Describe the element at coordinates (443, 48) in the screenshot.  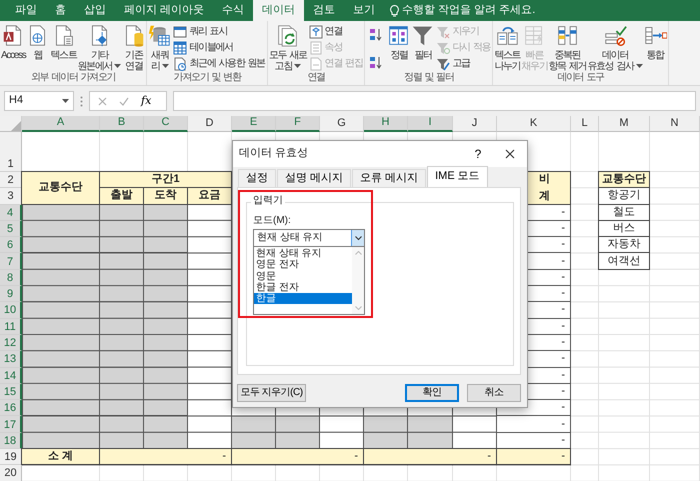
I see `reapply-filter-icon` at that location.